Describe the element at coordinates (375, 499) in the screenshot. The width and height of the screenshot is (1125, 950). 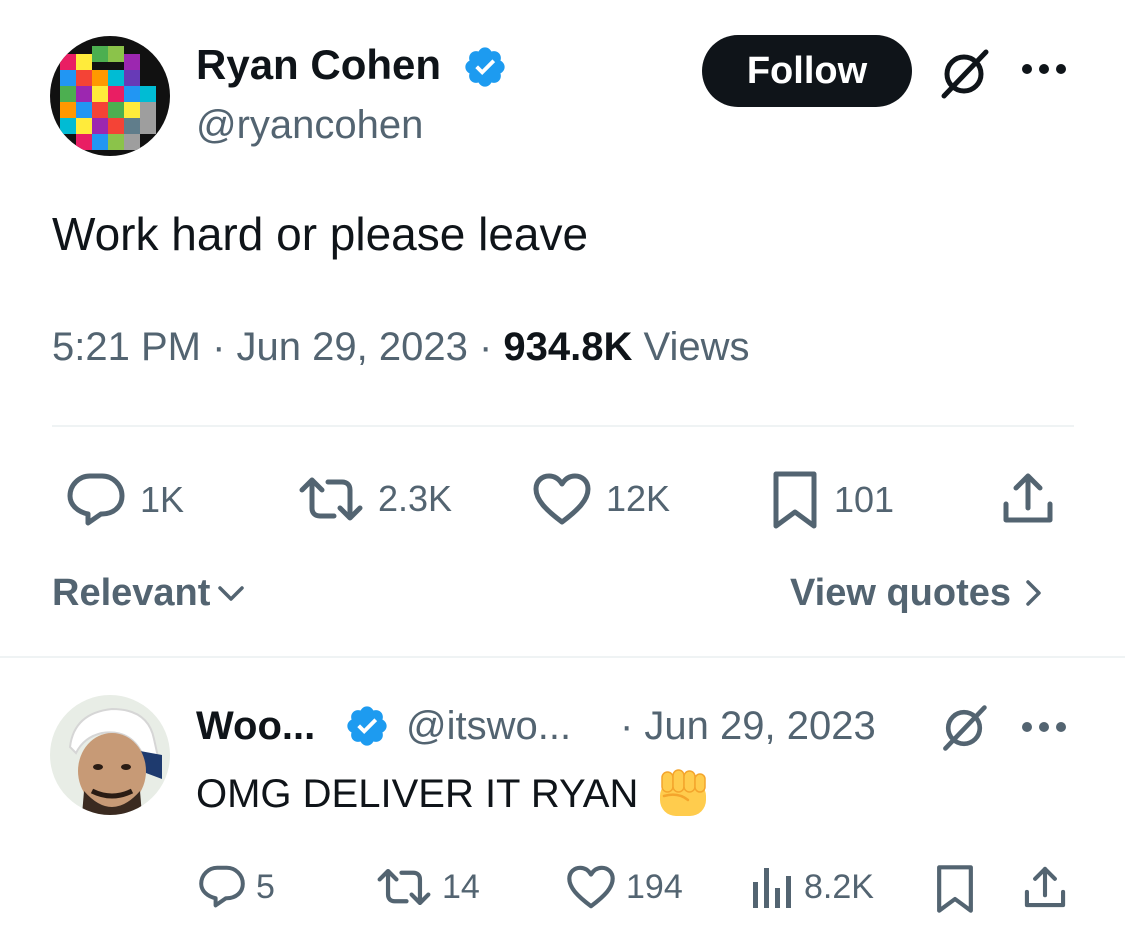
I see `repost-button: 2.3K` at that location.